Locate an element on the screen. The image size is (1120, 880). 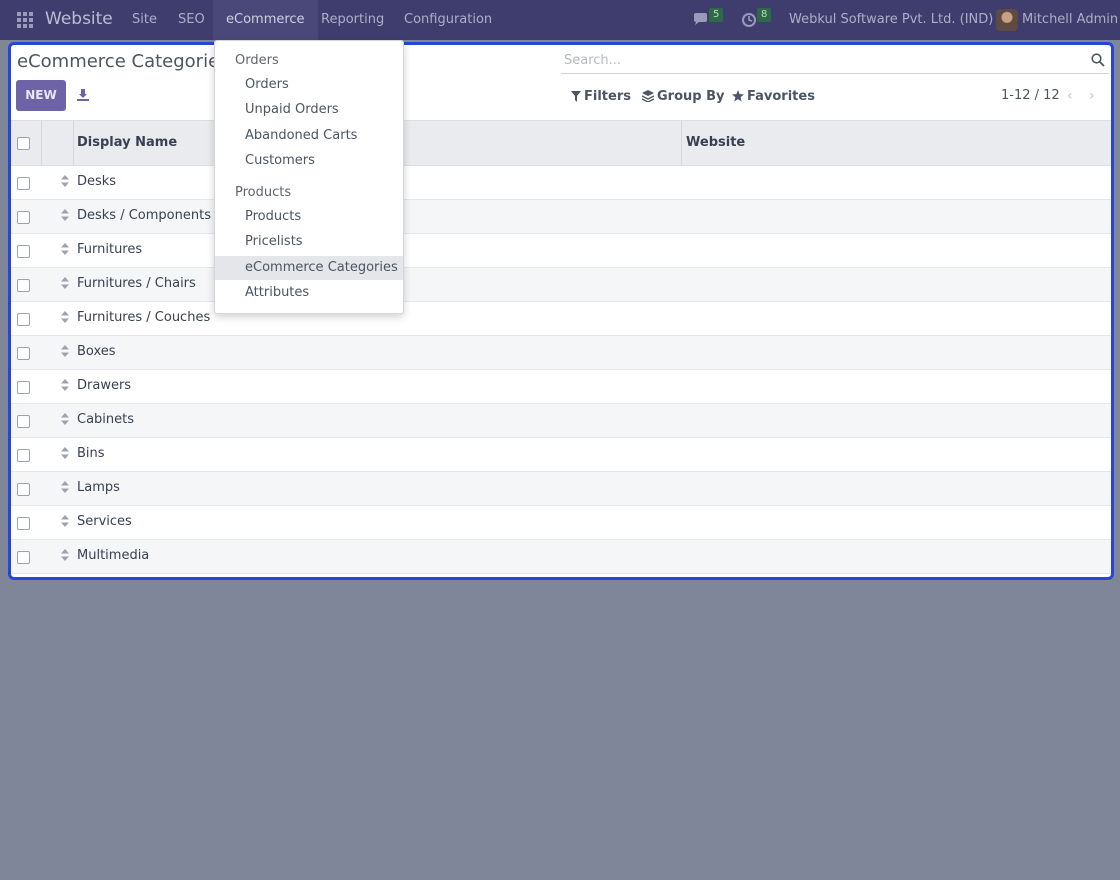
company-switcher: Webkul Software Pvt. Ltd. (IND) is located at coordinates (891, 19).